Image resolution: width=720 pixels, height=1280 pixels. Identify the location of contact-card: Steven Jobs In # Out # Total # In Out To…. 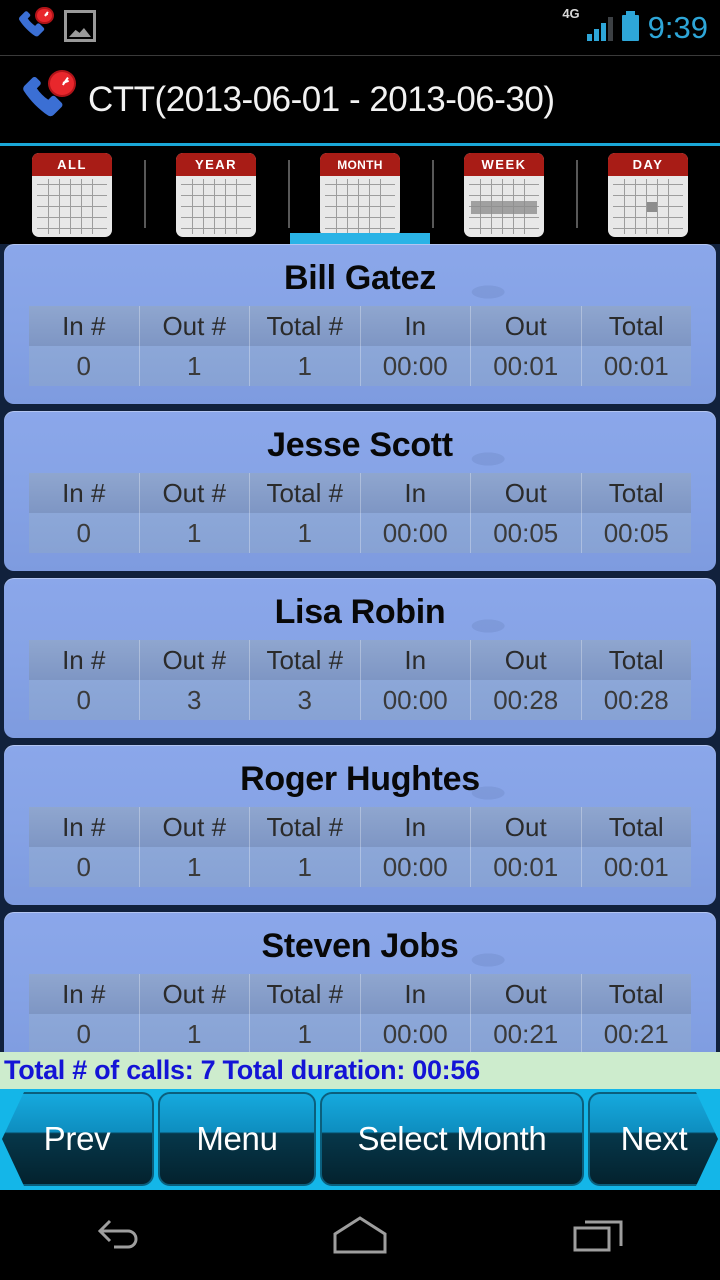
(360, 982).